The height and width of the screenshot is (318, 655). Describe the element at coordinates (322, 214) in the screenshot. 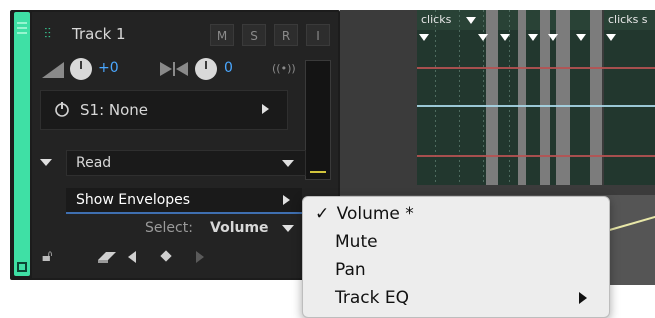

I see `checkmark-icon: ✓` at that location.